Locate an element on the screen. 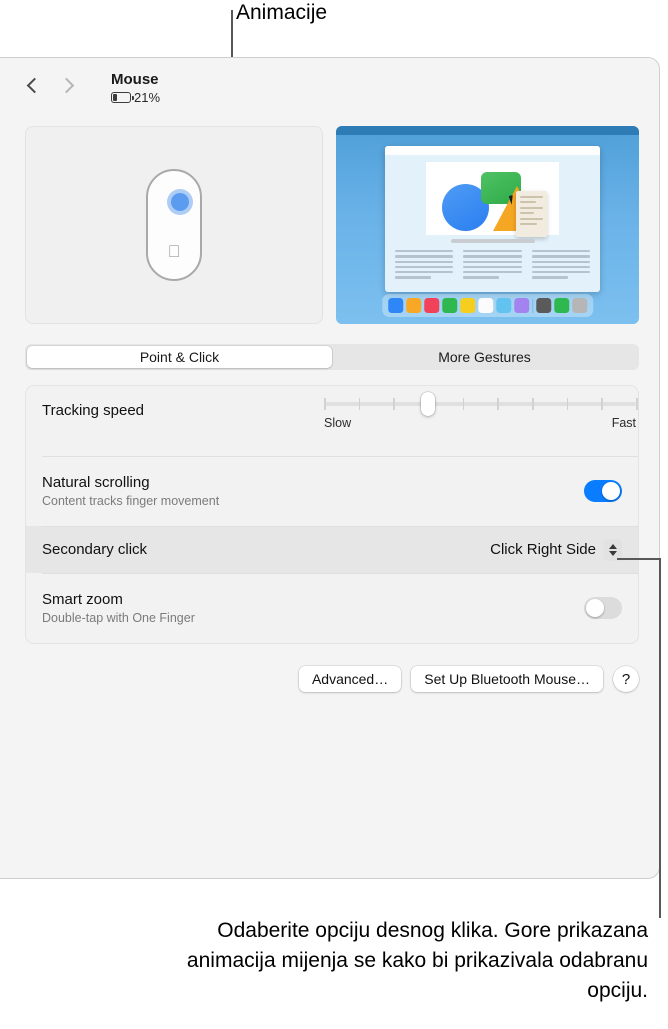 Image resolution: width=668 pixels, height=1029 pixels. animation-preview-pane is located at coordinates (487, 225).